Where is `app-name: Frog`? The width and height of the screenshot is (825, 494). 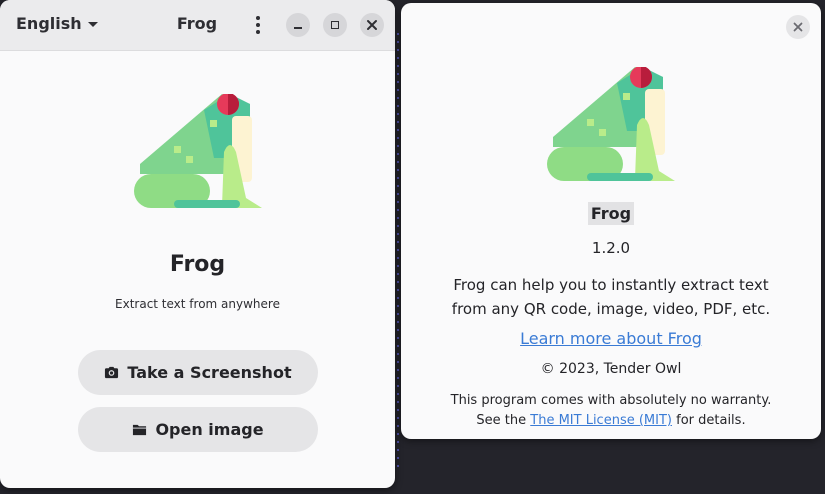 app-name: Frog is located at coordinates (197, 264).